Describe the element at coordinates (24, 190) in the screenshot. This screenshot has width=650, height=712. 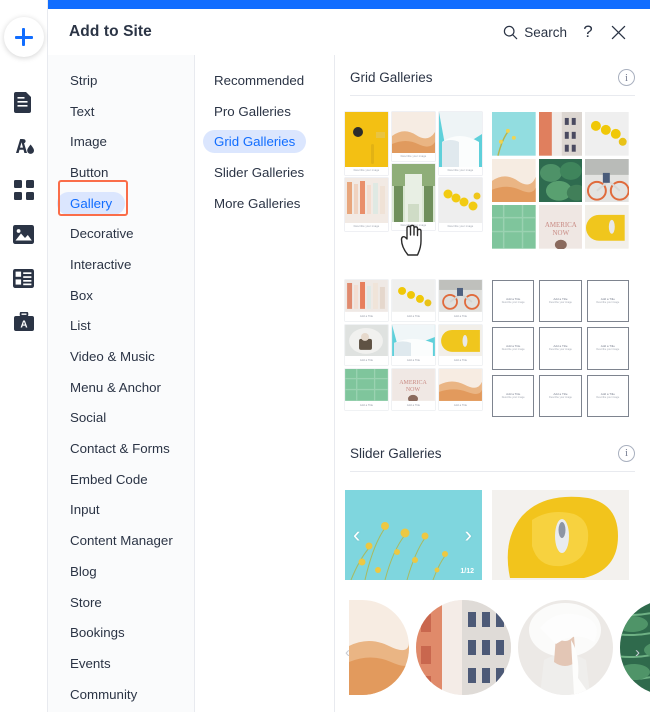
I see `apps-icon` at that location.